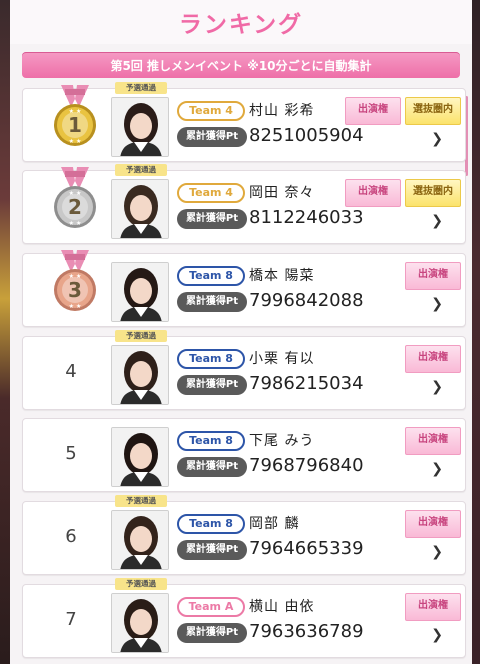 Image resolution: width=480 pixels, height=664 pixels. Describe the element at coordinates (71, 371) in the screenshot. I see `rank-number: 4` at that location.